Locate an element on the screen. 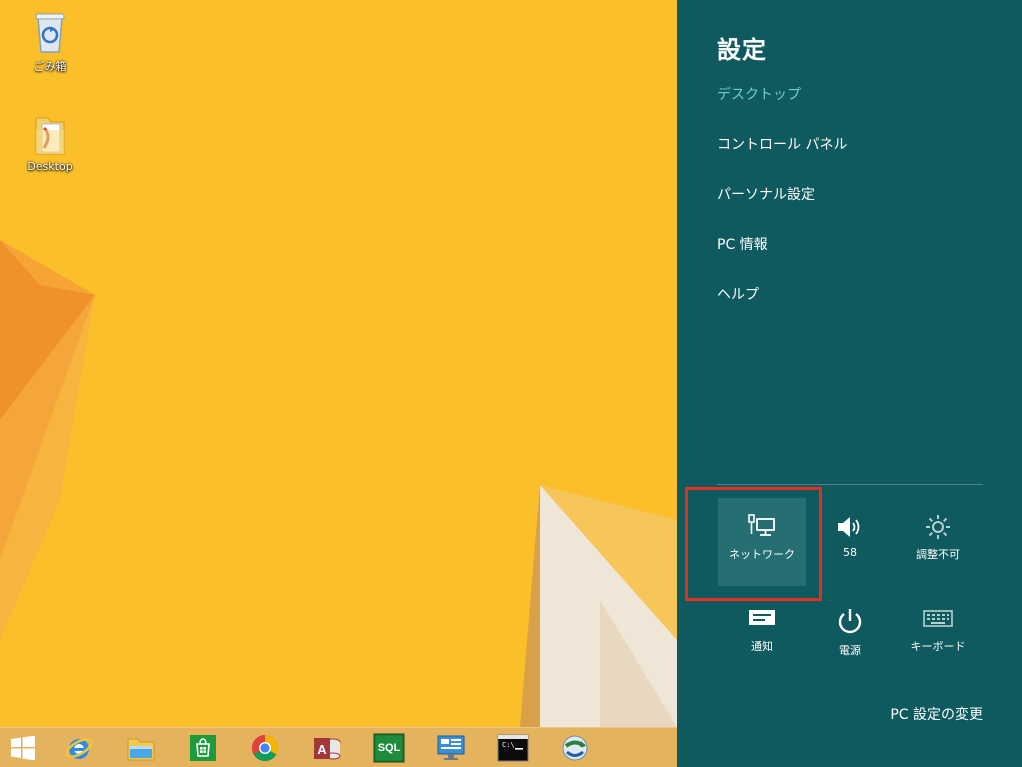  network-tile: ネットワーク is located at coordinates (762, 542).